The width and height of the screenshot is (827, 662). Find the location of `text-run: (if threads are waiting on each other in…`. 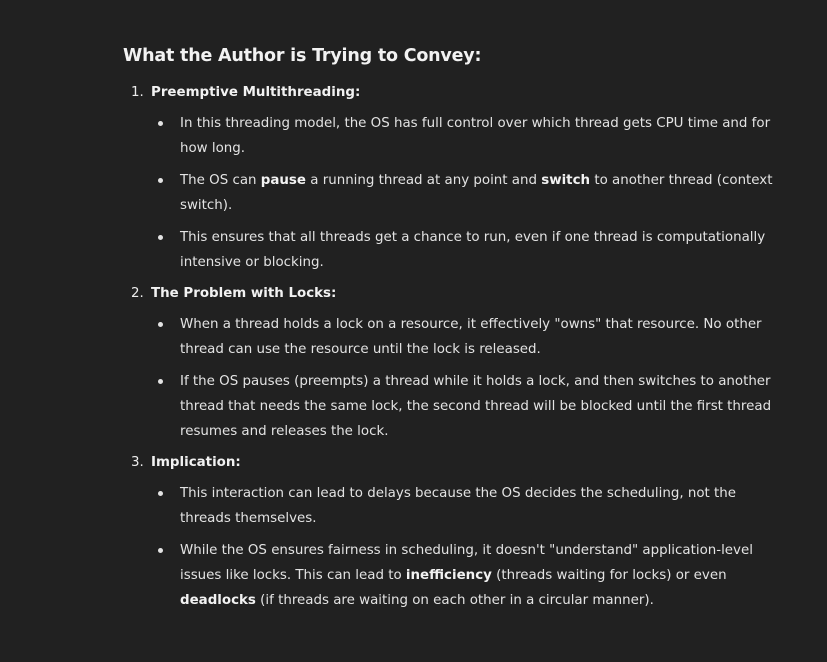

text-run: (if threads are waiting on each other in… is located at coordinates (454, 600).